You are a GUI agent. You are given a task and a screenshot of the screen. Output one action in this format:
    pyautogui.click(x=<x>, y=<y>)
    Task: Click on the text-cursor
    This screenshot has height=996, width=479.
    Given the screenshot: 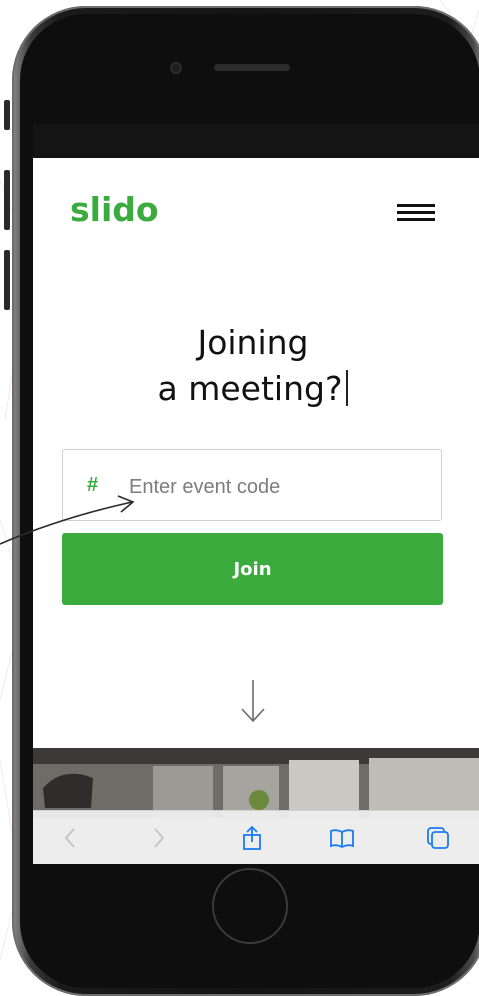 What is the action you would take?
    pyautogui.click(x=347, y=388)
    